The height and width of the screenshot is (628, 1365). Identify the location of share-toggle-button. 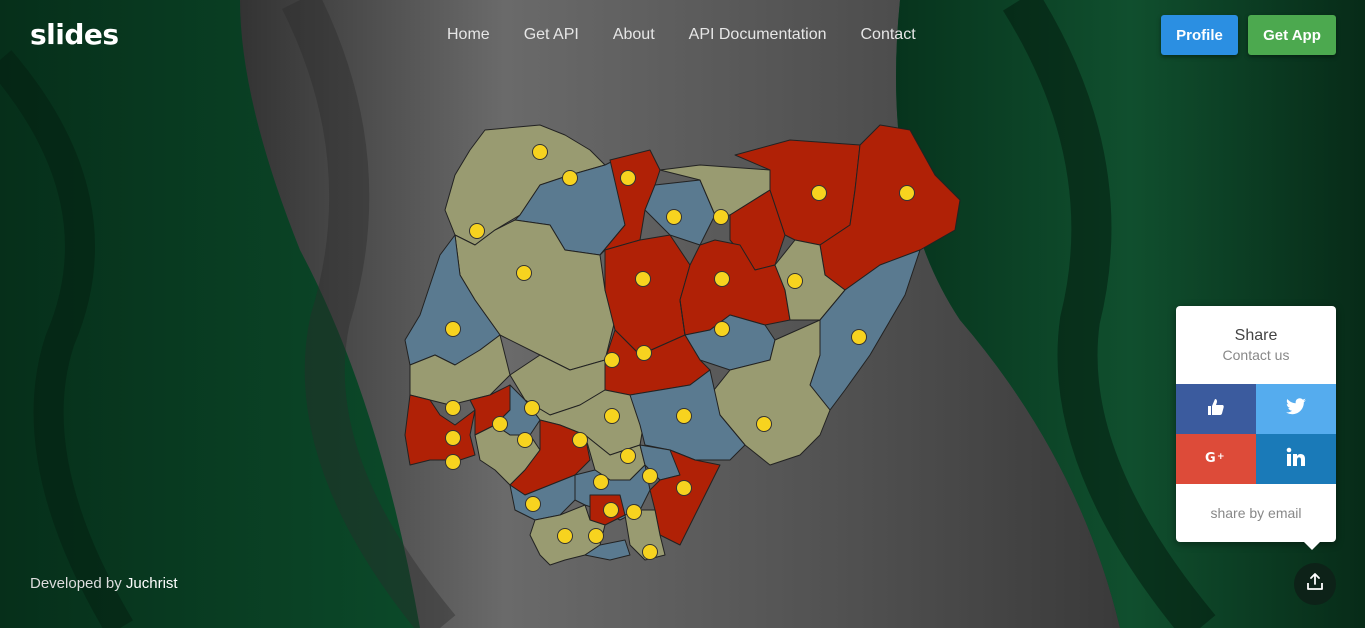
(1315, 584).